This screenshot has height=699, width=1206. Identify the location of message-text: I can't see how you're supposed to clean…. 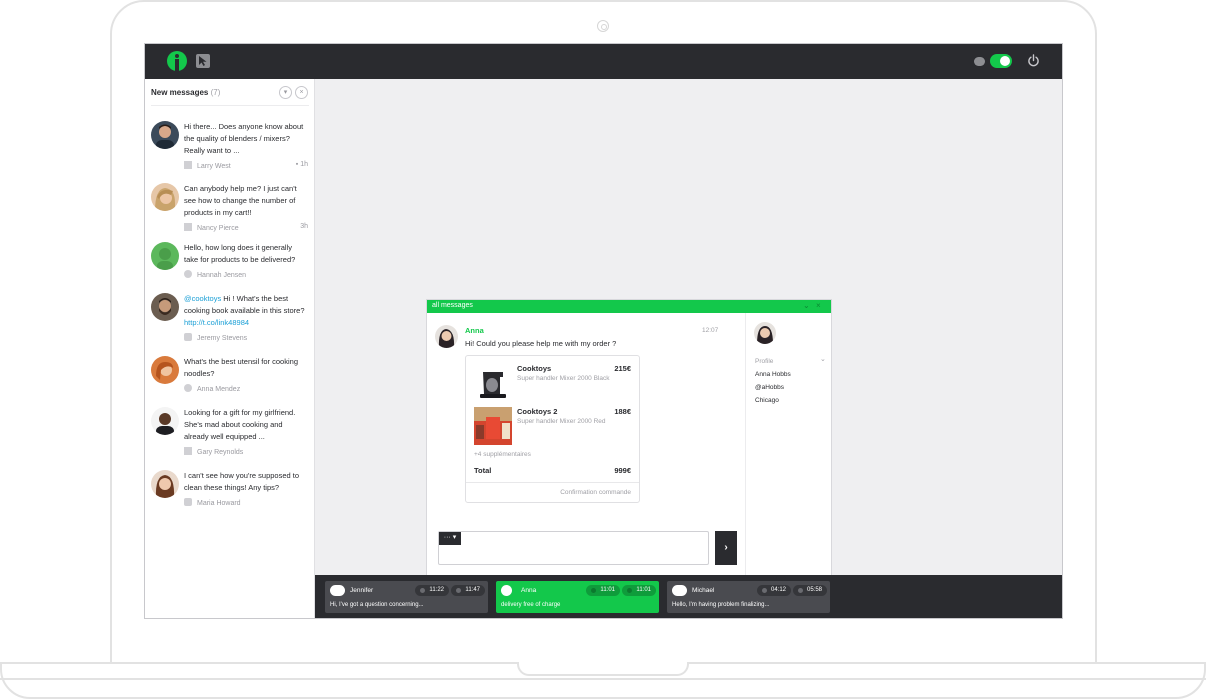
(242, 481).